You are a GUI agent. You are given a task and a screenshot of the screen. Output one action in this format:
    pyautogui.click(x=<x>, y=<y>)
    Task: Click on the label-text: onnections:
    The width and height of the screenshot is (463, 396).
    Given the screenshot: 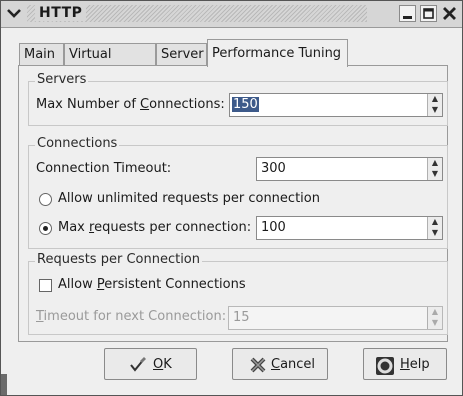 What is the action you would take?
    pyautogui.click(x=187, y=104)
    